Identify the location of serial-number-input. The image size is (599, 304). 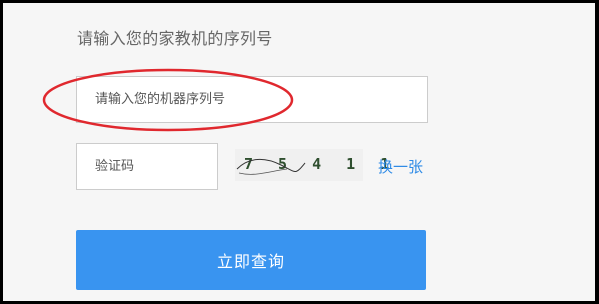
(252, 99).